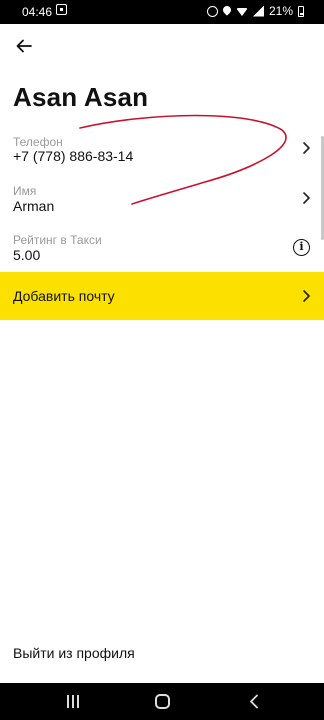  Describe the element at coordinates (162, 151) in the screenshot. I see `phone-row: Телефон +7 (778) 886-83-14` at that location.